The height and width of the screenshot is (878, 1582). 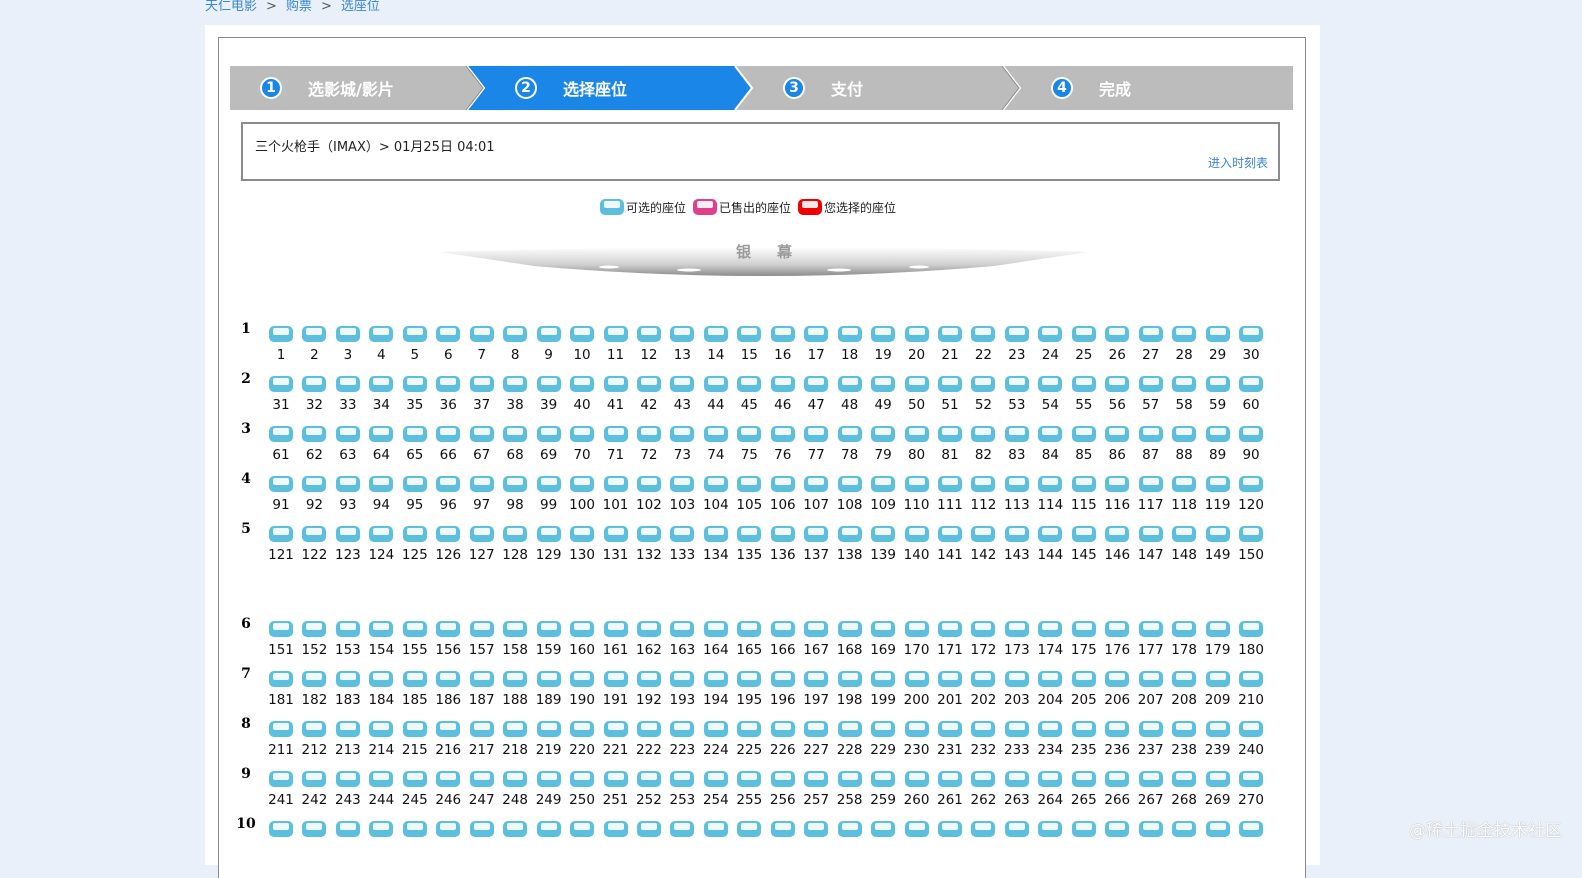 I want to click on seat: 211, so click(x=281, y=740).